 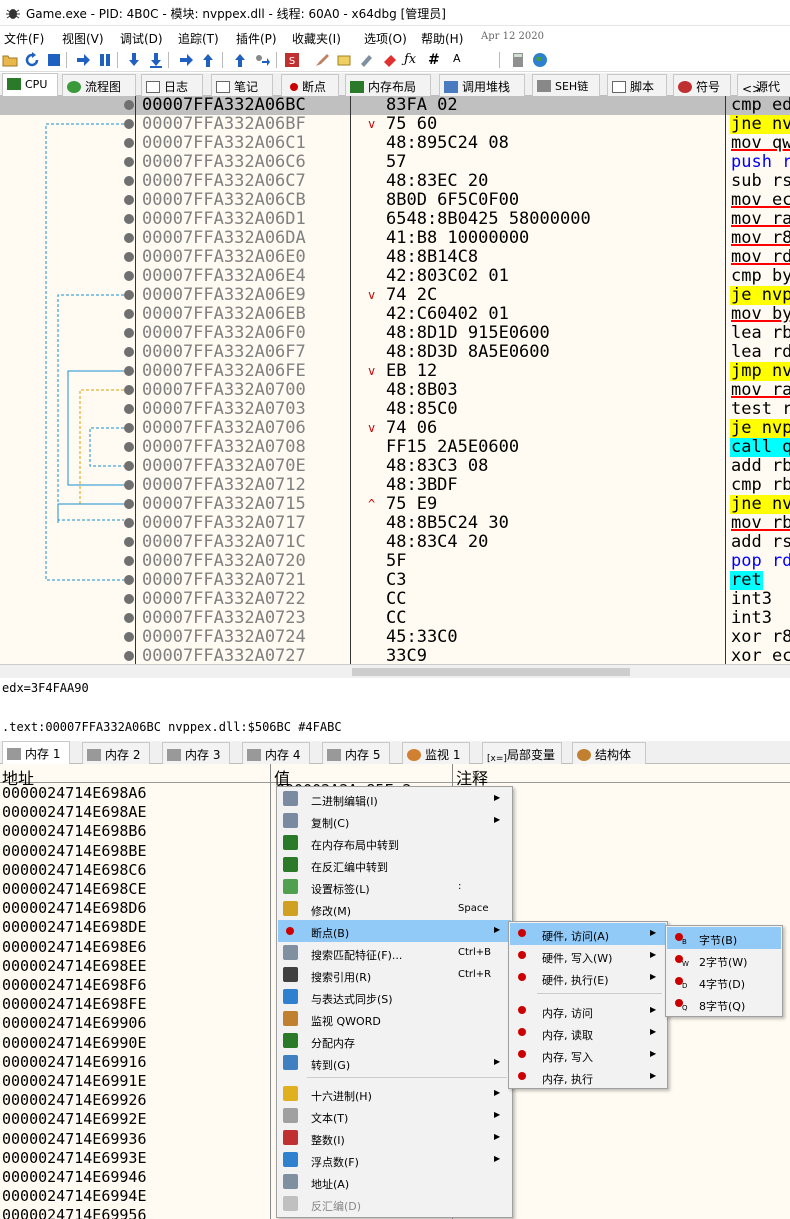 What do you see at coordinates (74, 927) in the screenshot?
I see `dump-row-address: 0000024714E698DE` at bounding box center [74, 927].